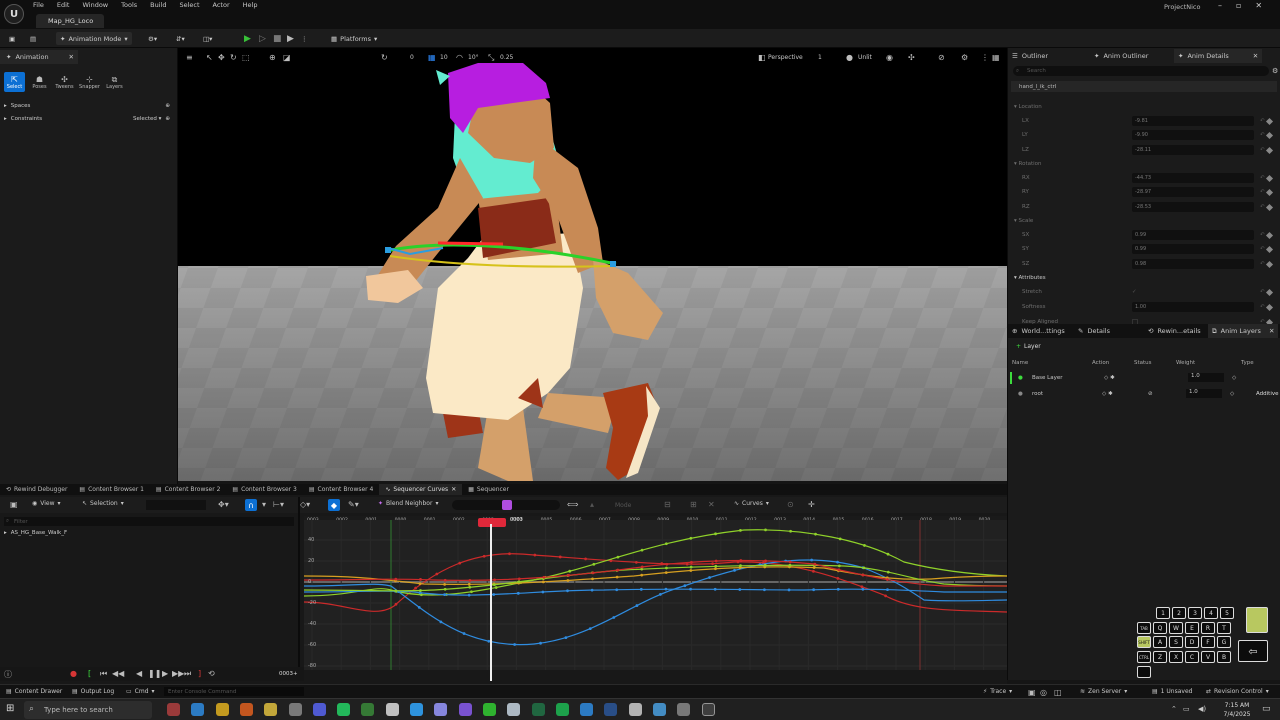 Image resolution: width=1280 pixels, height=720 pixels. I want to click on constraints-row: ▸ Constraints Selected ▾ ⊕, so click(87, 119).